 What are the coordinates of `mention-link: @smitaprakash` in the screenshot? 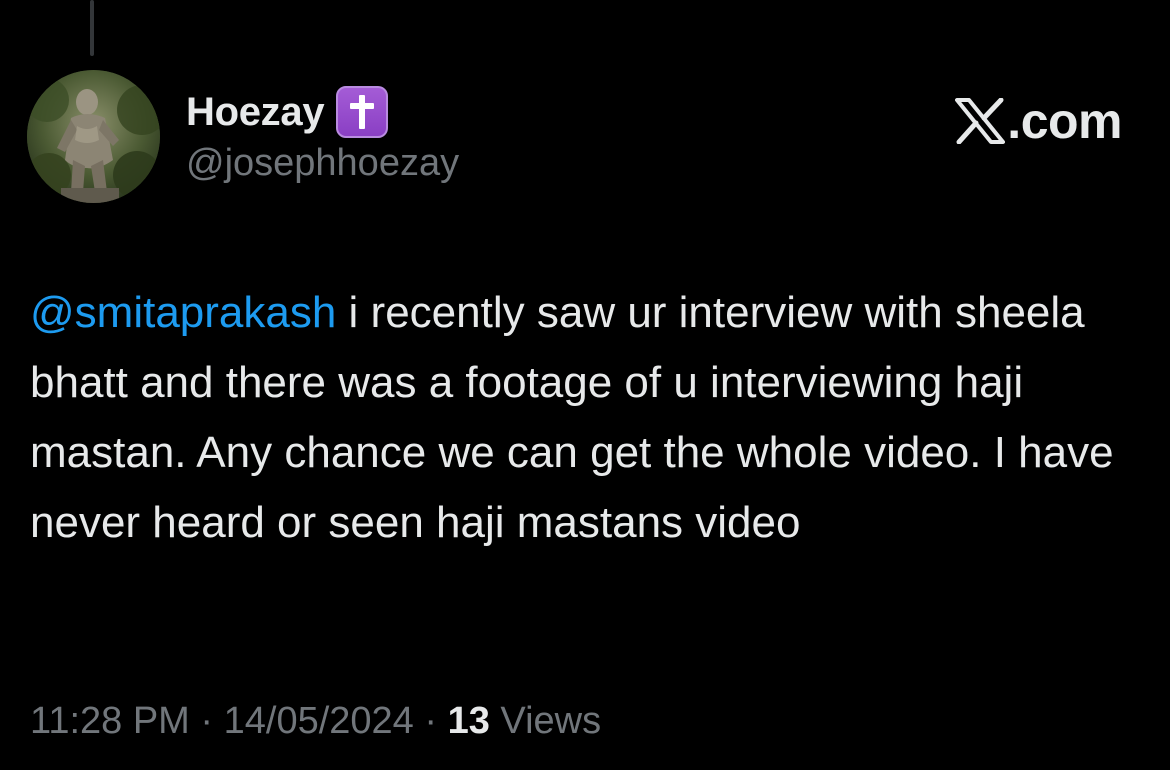 It's located at (183, 312).